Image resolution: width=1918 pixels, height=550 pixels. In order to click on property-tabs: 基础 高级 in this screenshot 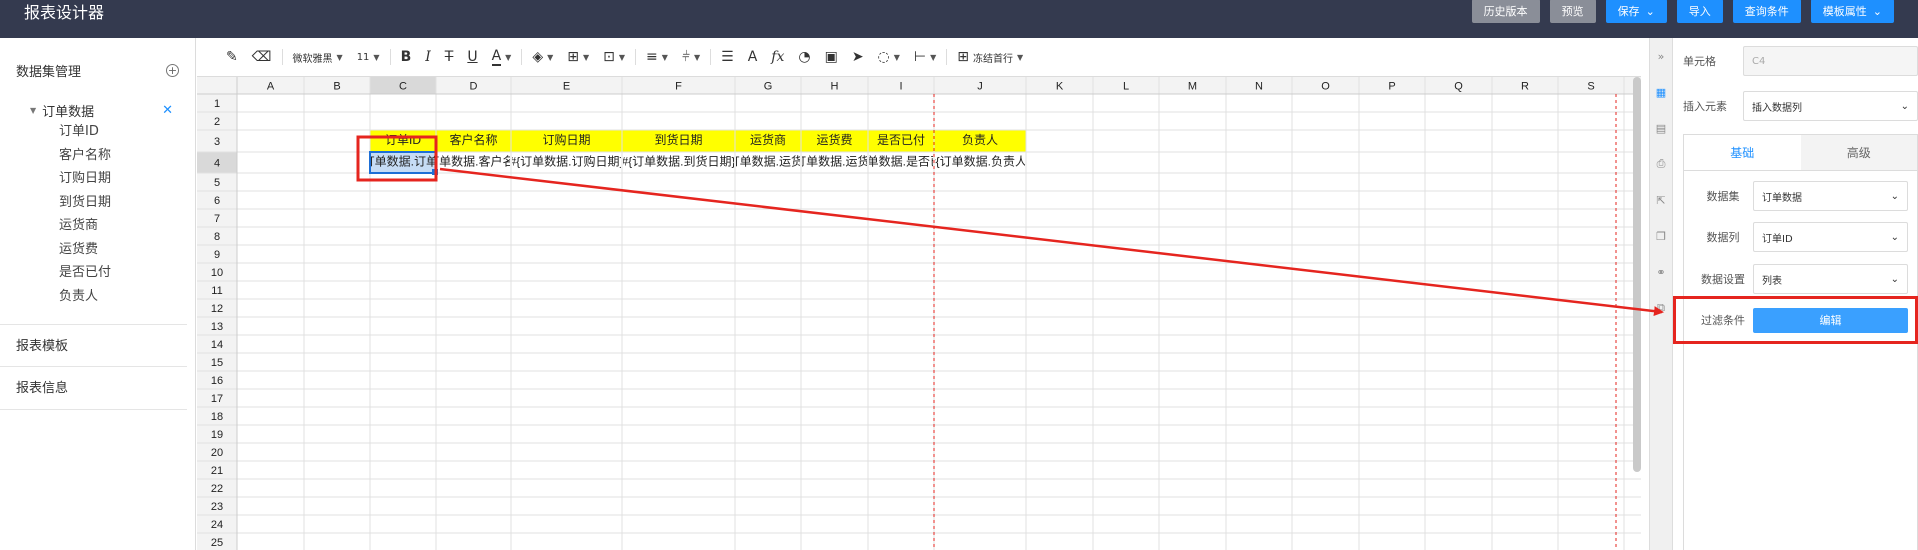, I will do `click(1800, 152)`.